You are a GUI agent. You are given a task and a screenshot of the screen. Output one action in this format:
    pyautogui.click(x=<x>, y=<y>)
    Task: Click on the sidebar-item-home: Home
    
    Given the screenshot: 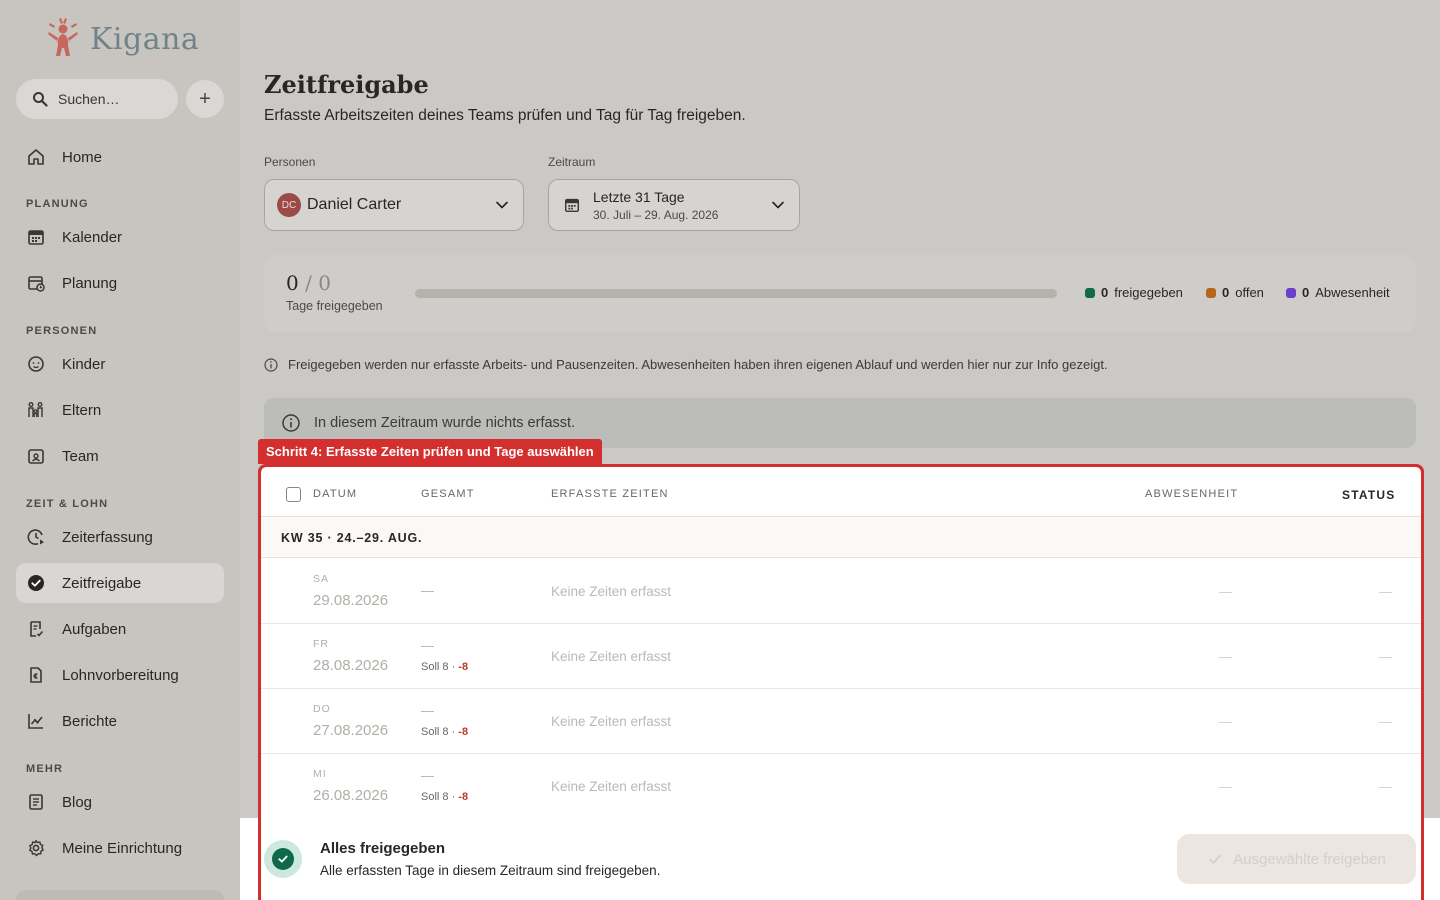 What is the action you would take?
    pyautogui.click(x=120, y=157)
    